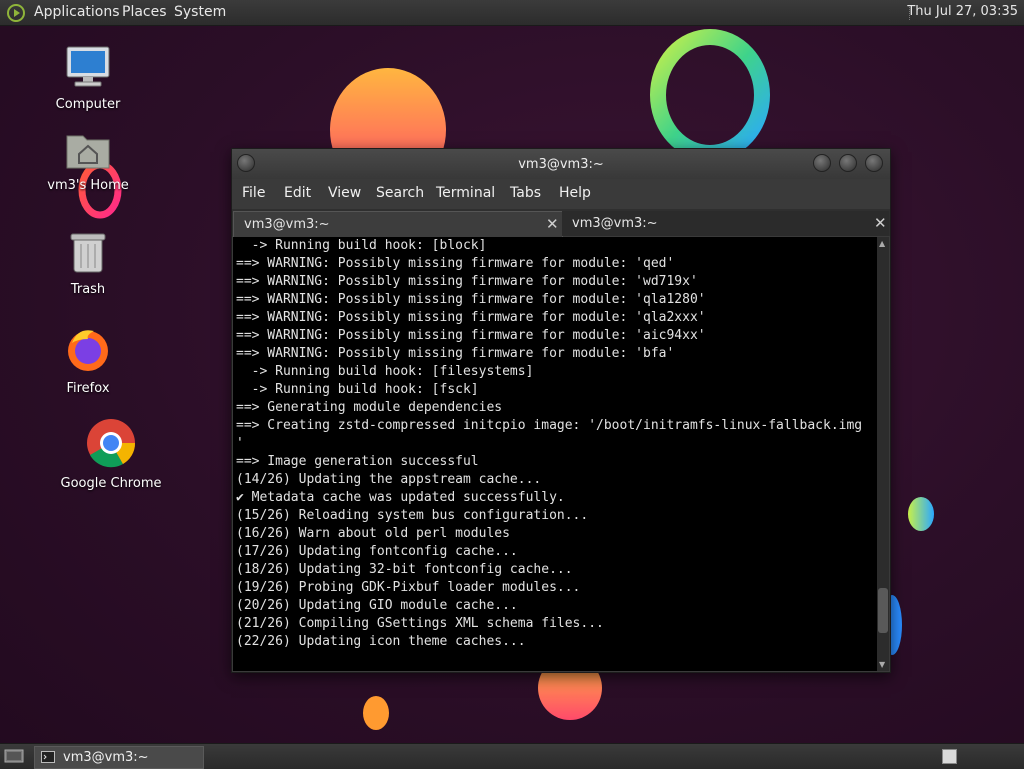  I want to click on menu-help: Help, so click(575, 193).